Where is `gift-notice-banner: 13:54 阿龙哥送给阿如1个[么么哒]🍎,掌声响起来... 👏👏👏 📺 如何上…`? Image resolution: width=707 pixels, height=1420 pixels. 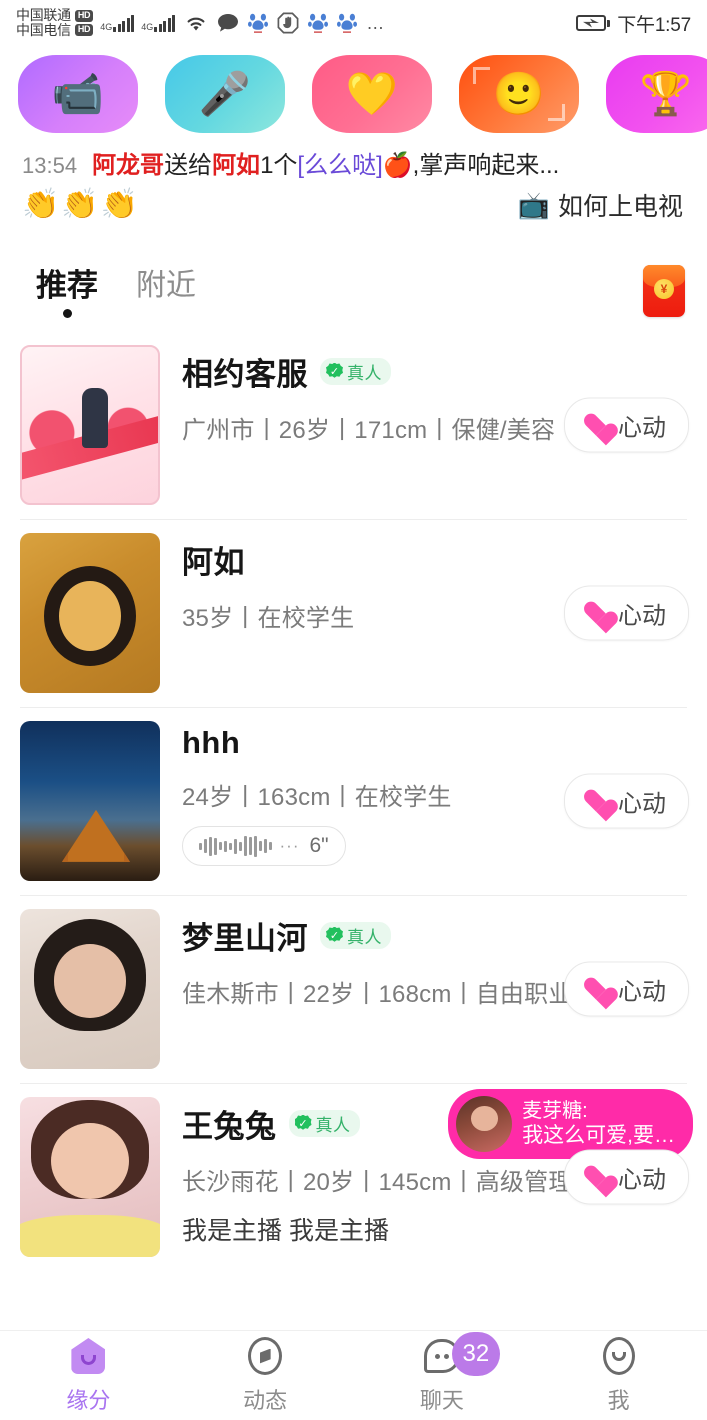 gift-notice-banner: 13:54 阿龙哥送给阿如1个[么么哒]🍎,掌声响起来... 👏👏👏 📺 如何上… is located at coordinates (353, 197).